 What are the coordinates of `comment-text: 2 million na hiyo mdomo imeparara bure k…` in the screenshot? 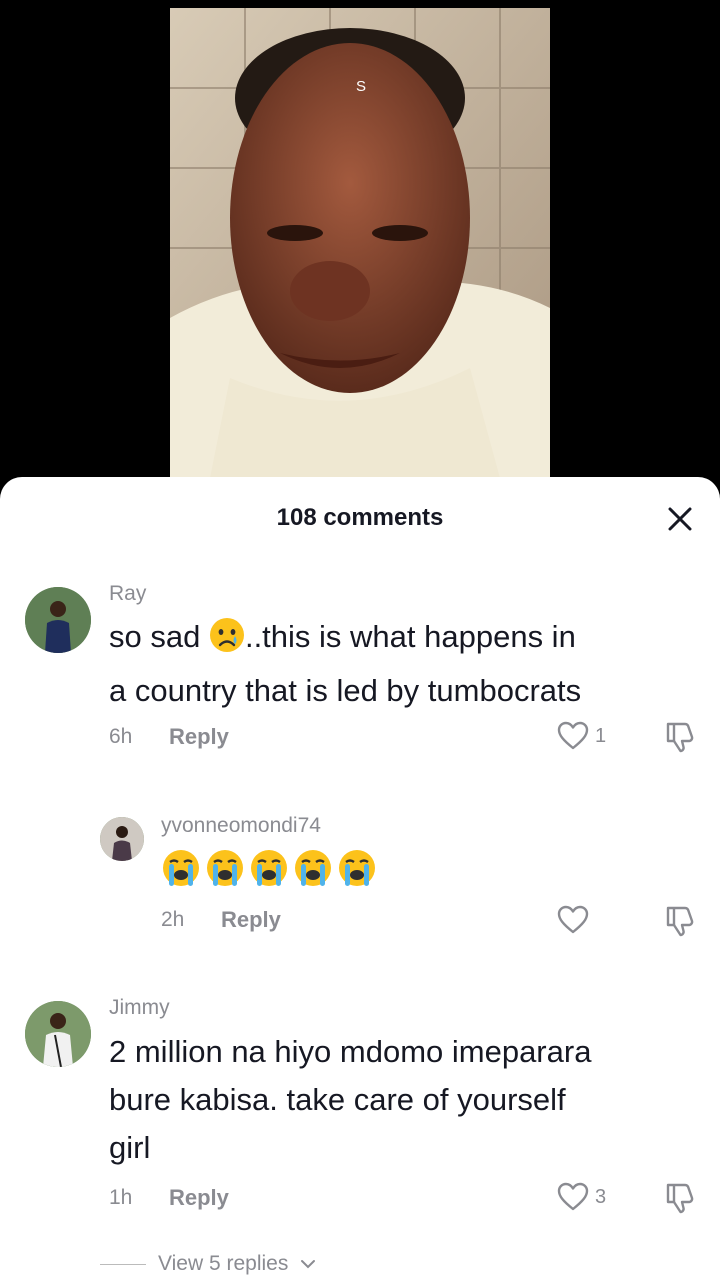 It's located at (409, 1100).